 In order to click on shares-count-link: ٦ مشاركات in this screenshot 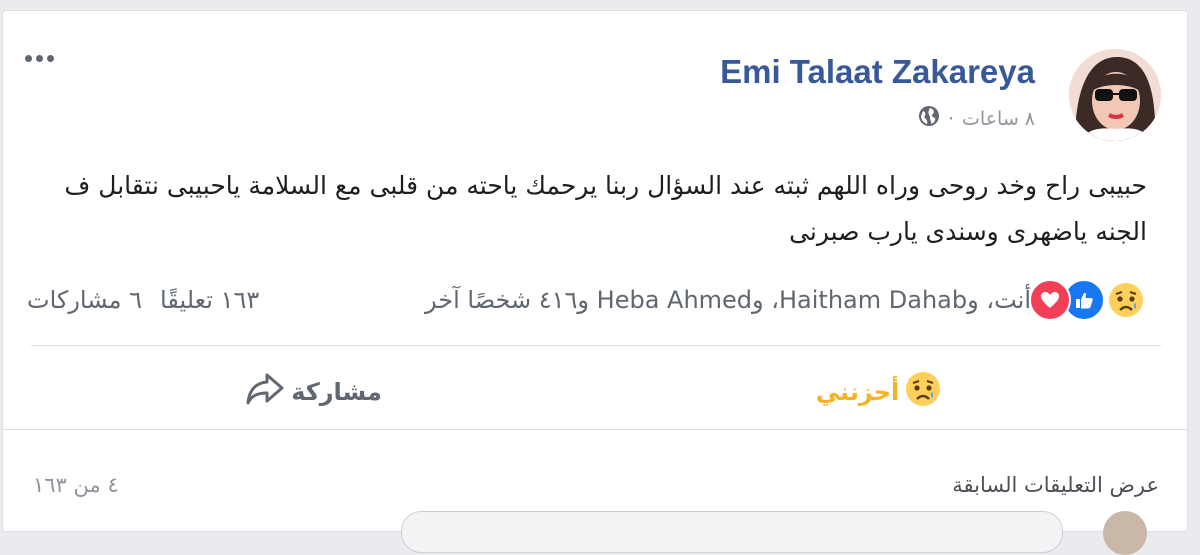, I will do `click(84, 300)`.